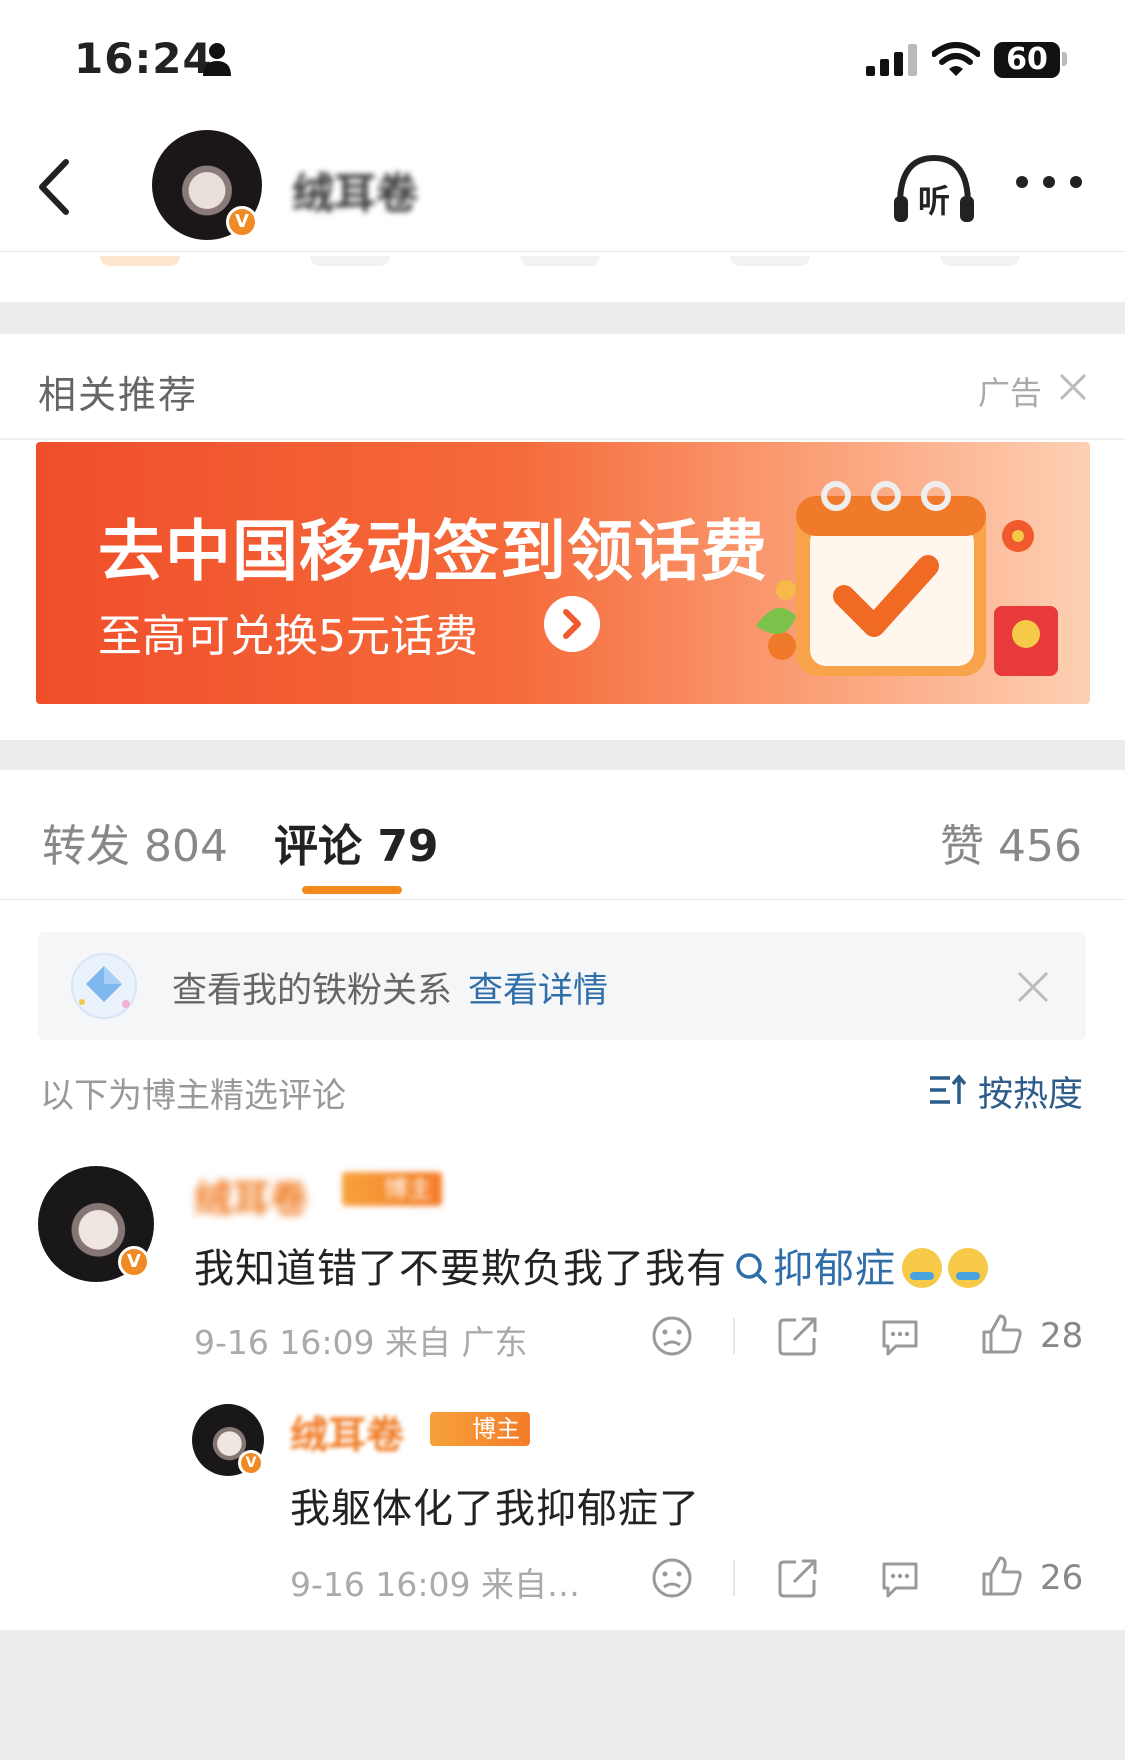 The width and height of the screenshot is (1125, 1760). I want to click on battery-icon: 60, so click(1027, 60).